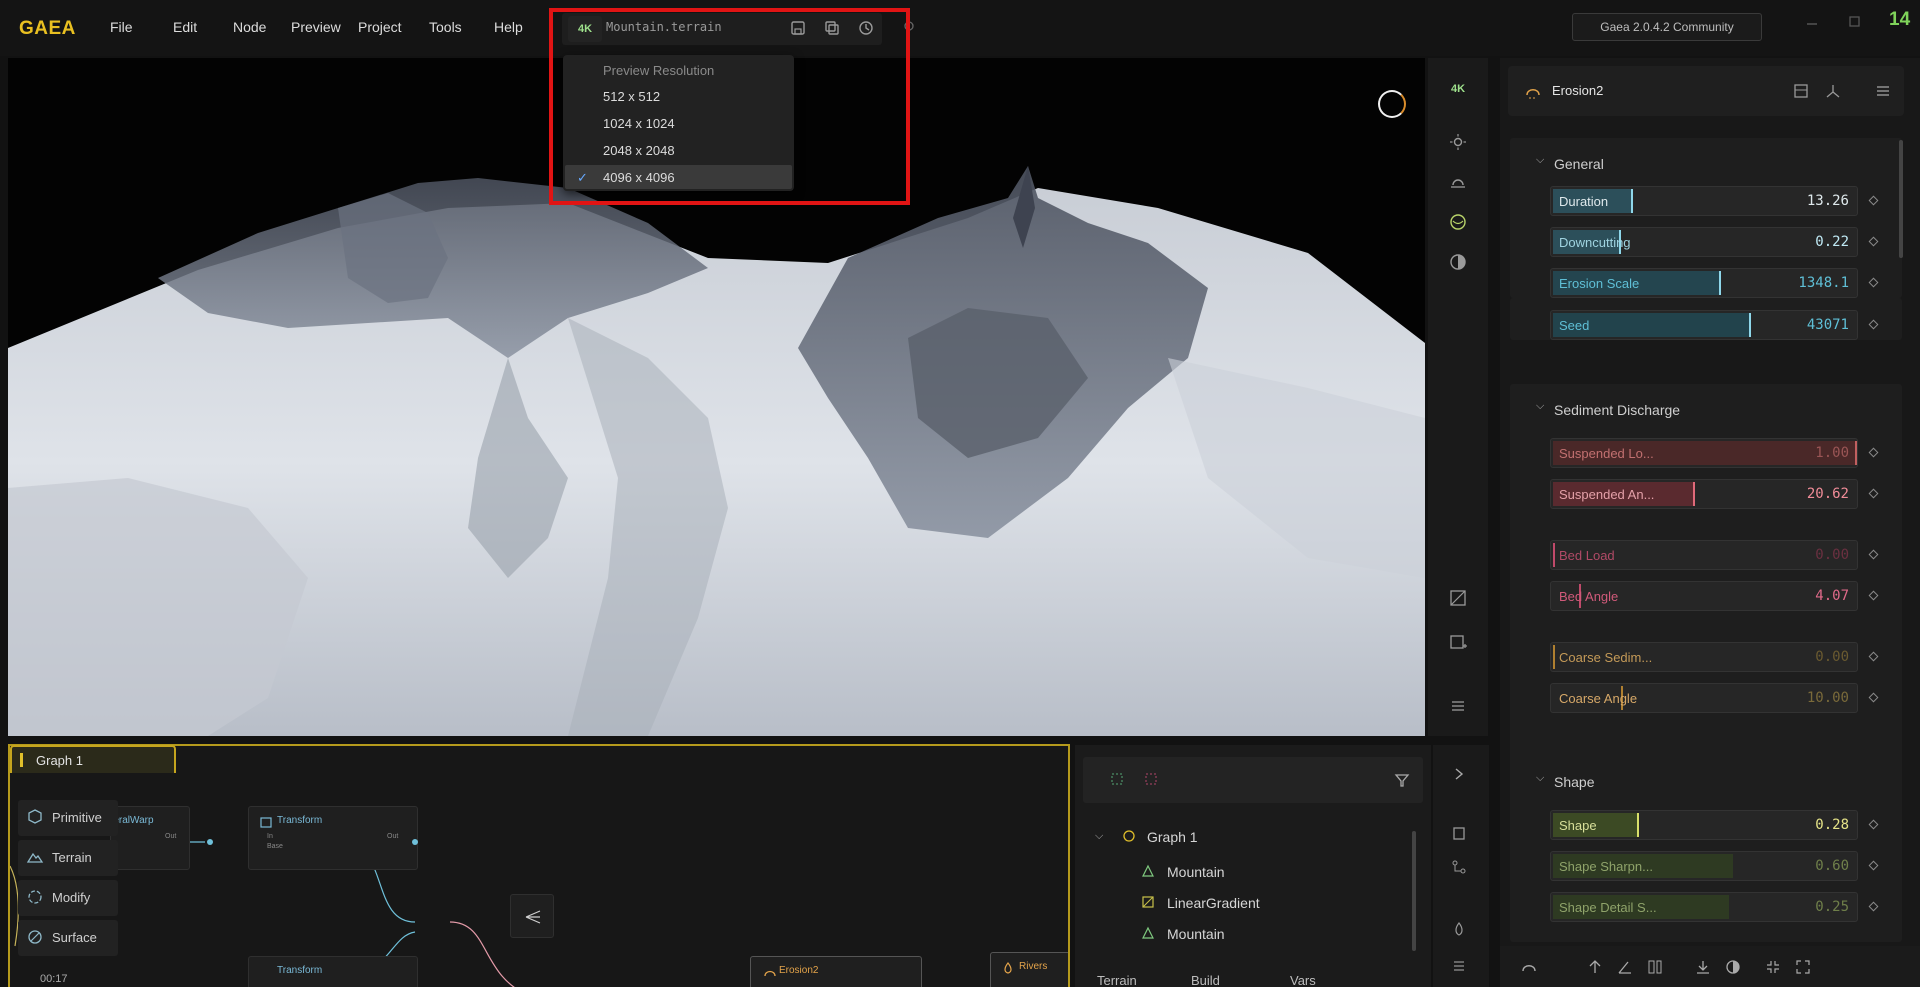  I want to click on param-downcutting: Downcutting 0.22, so click(1704, 242).